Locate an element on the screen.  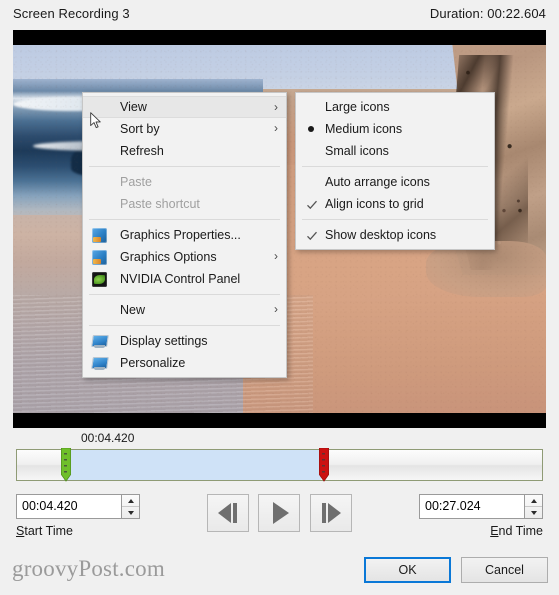
title-bar: Screen Recording 3 Duration: 00:22.604 is located at coordinates (279, 14).